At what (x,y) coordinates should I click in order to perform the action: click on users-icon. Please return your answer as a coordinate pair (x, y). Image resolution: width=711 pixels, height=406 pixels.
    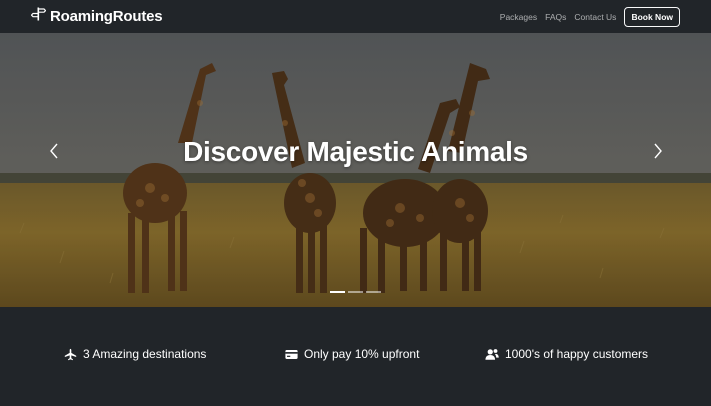
    Looking at the image, I should click on (492, 354).